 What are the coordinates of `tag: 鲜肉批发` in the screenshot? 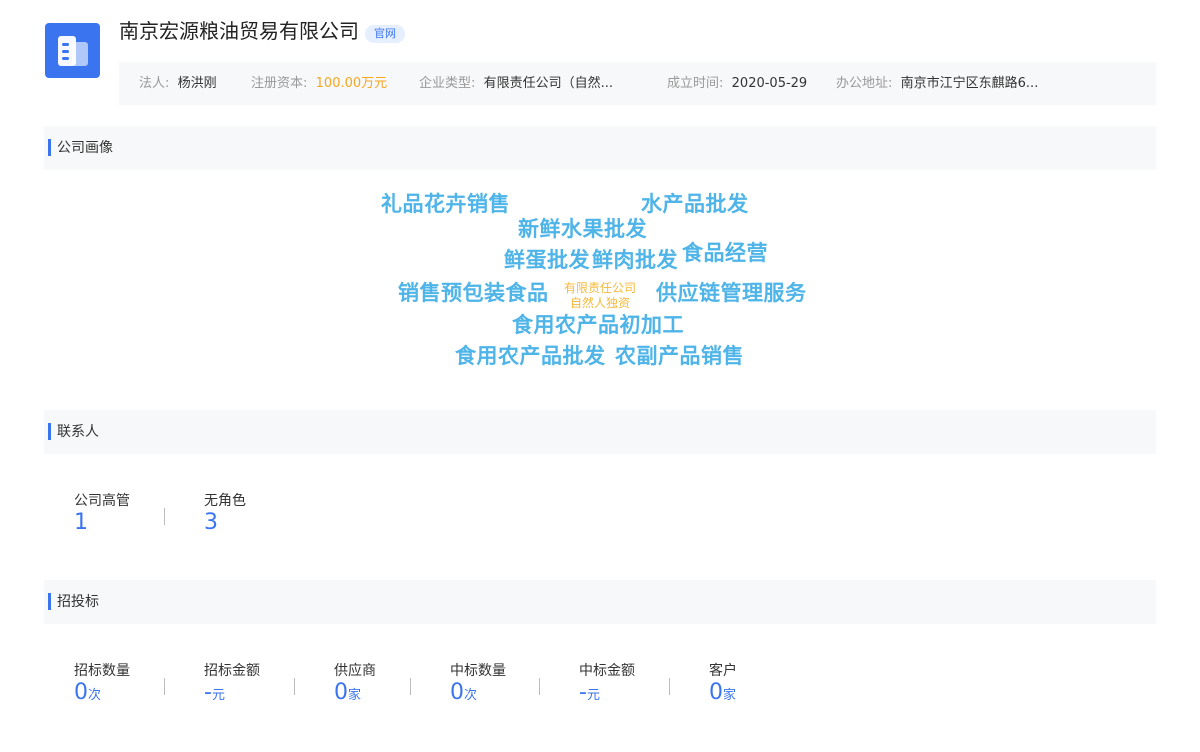 It's located at (635, 260).